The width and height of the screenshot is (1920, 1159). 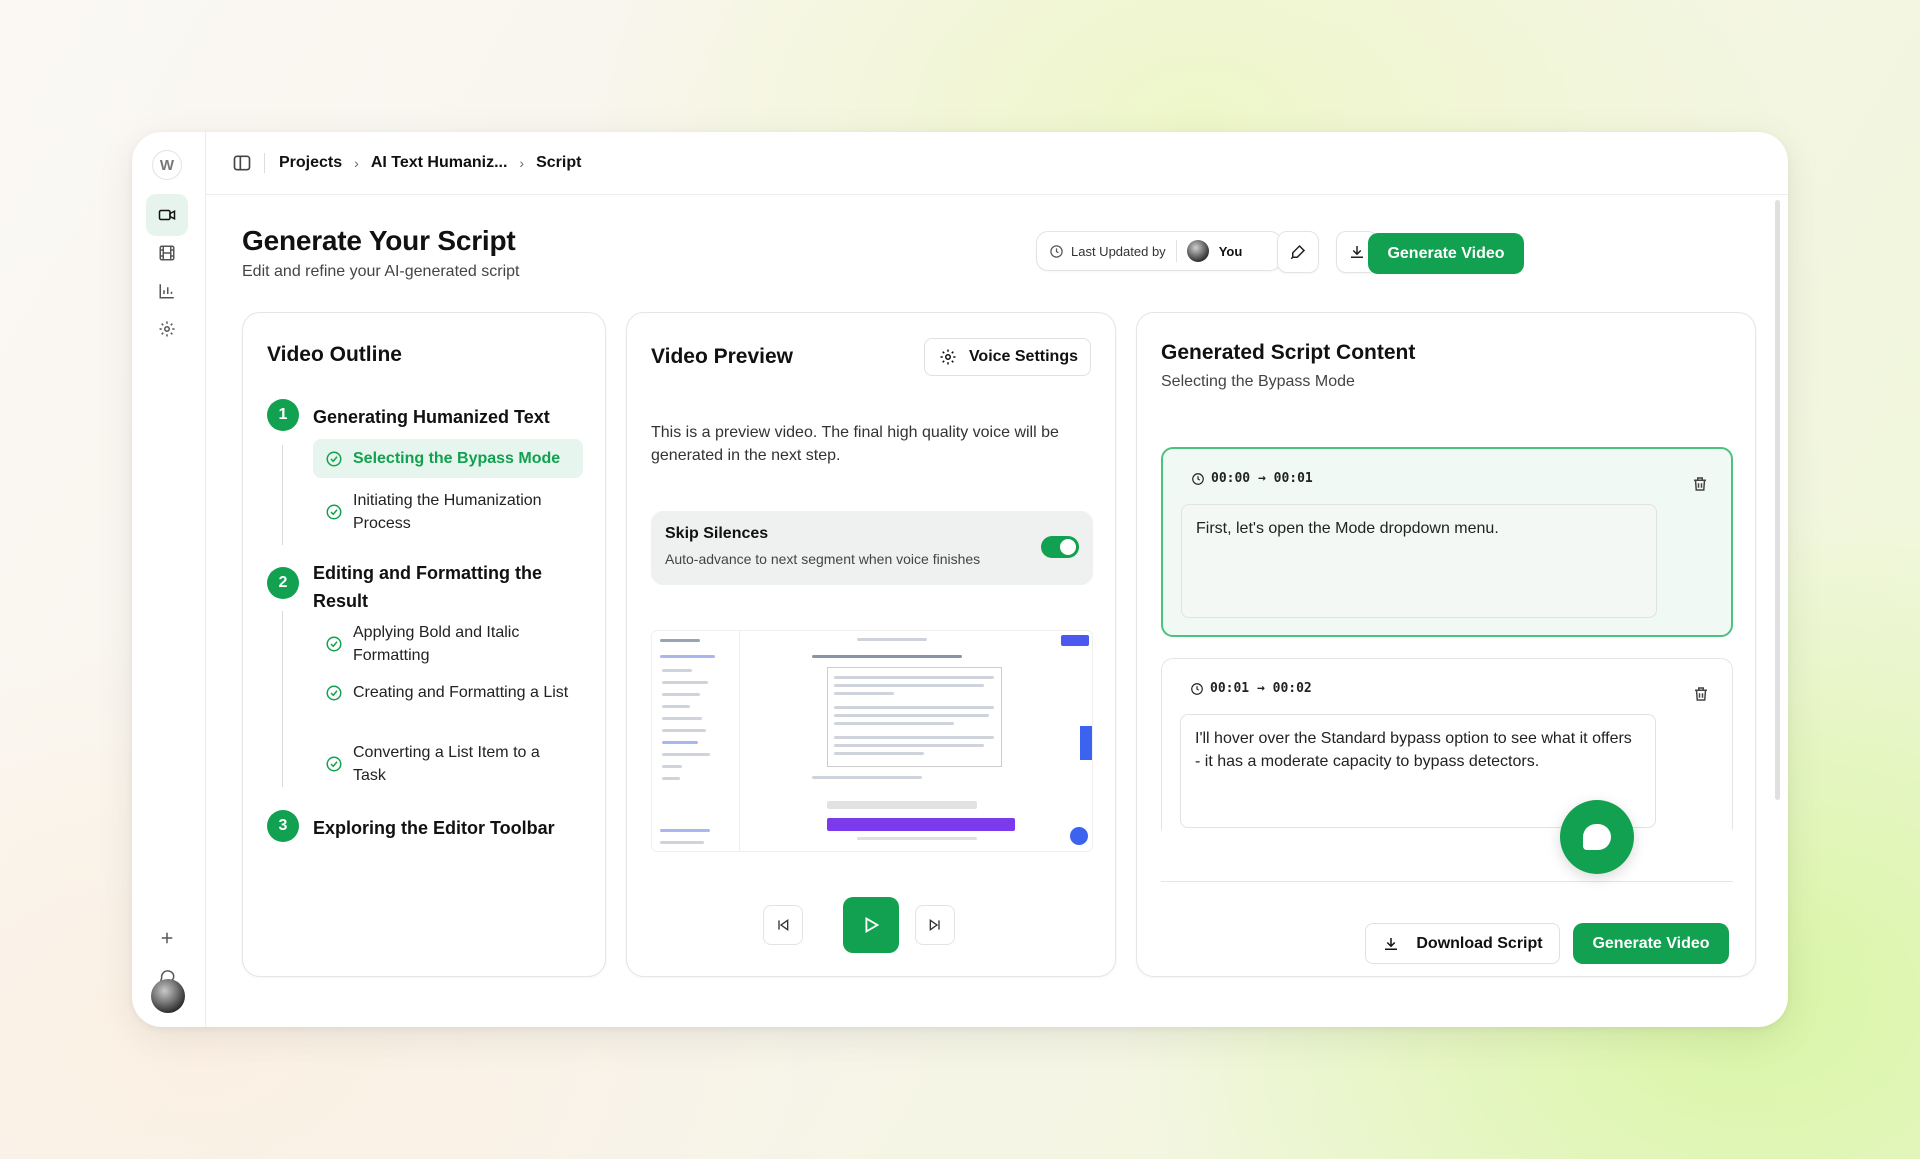 I want to click on next-segment-button, so click(x=935, y=925).